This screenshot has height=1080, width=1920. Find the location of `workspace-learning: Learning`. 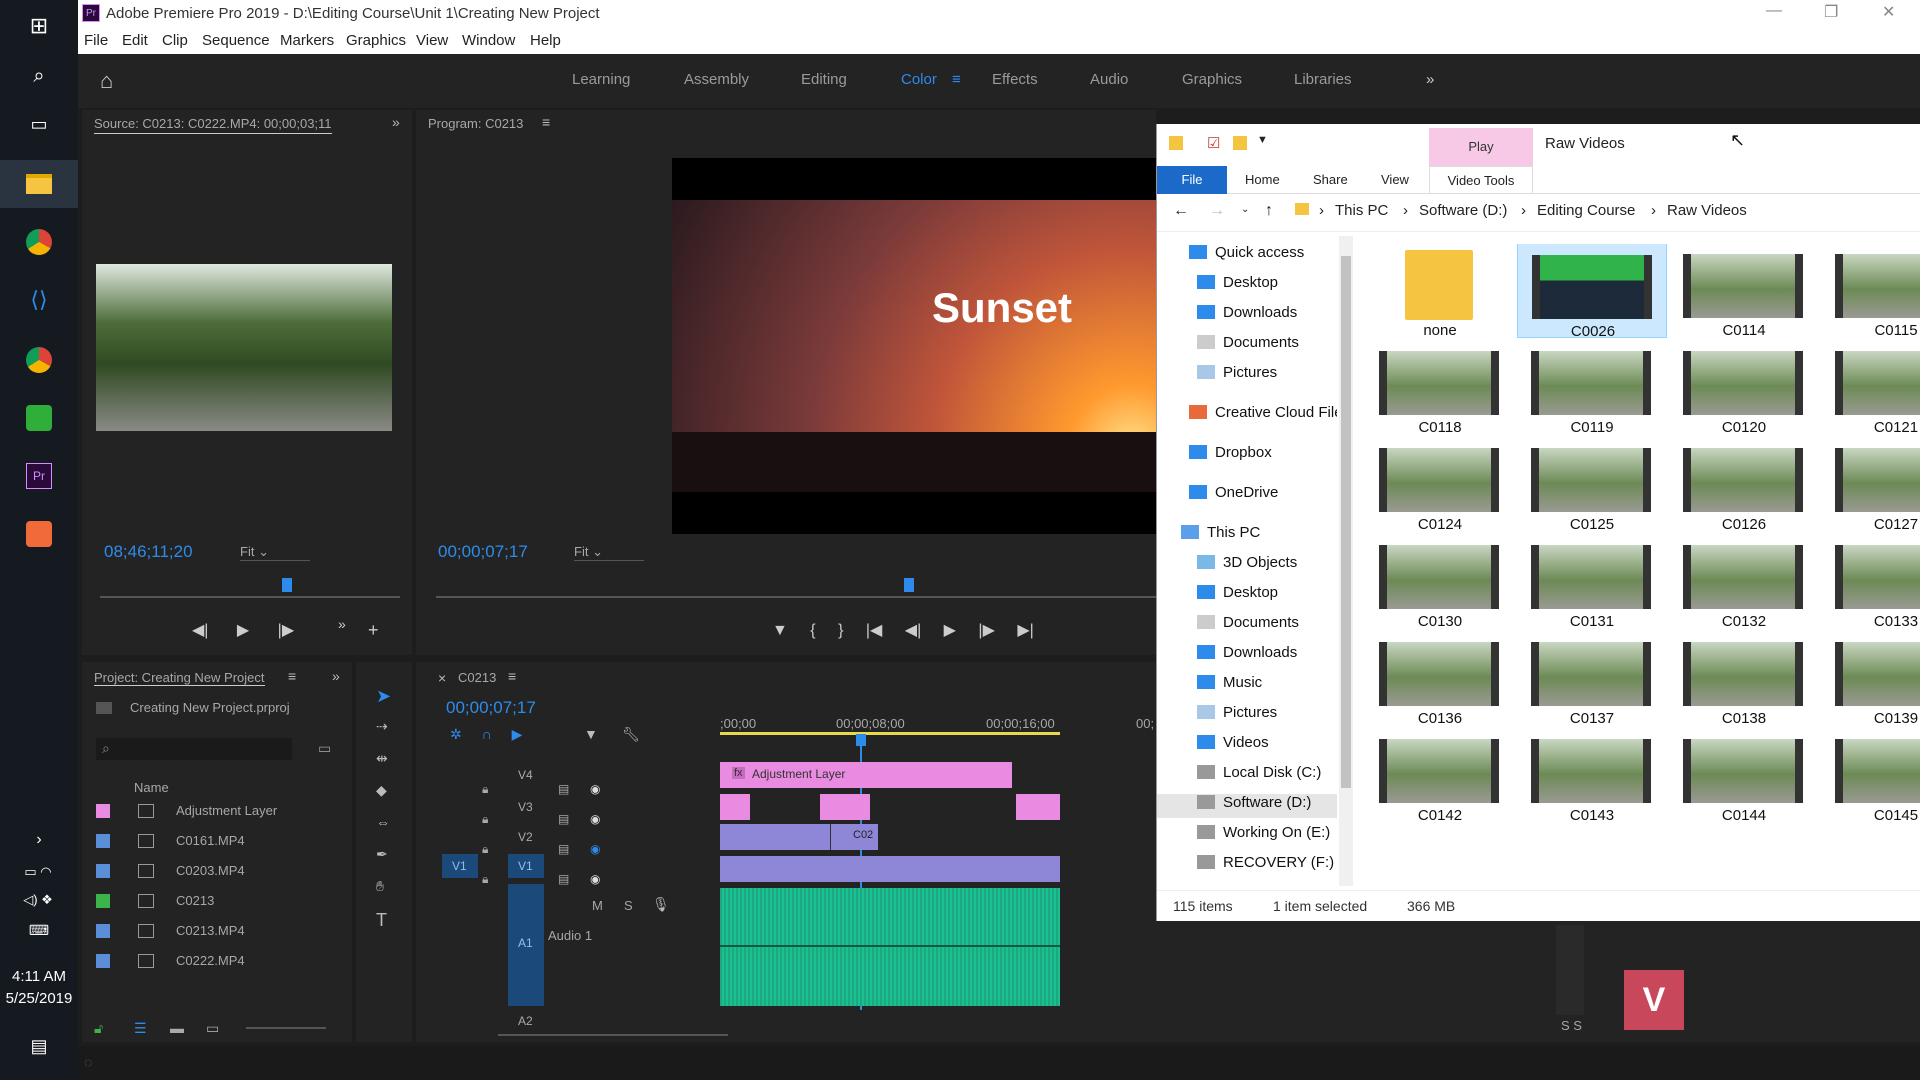

workspace-learning: Learning is located at coordinates (601, 79).